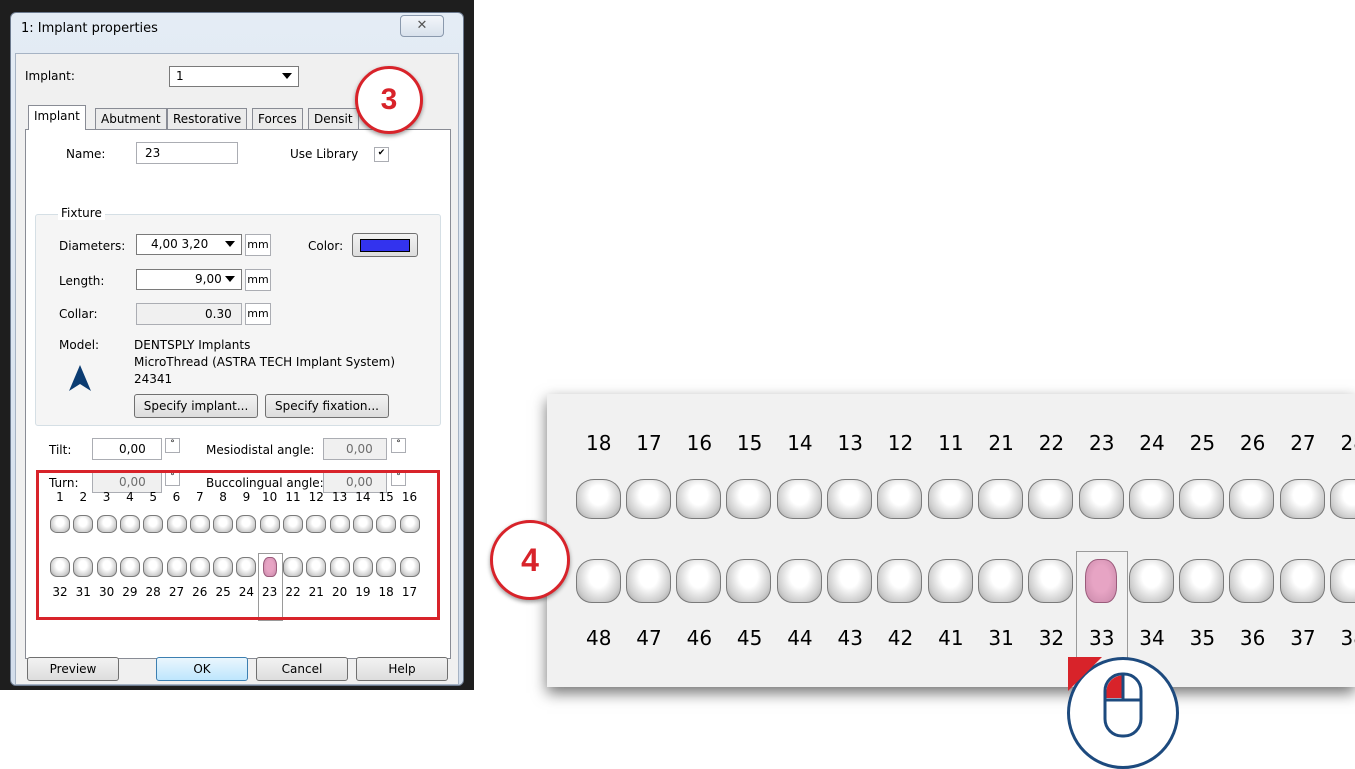  I want to click on tooth-number: 46, so click(699, 638).